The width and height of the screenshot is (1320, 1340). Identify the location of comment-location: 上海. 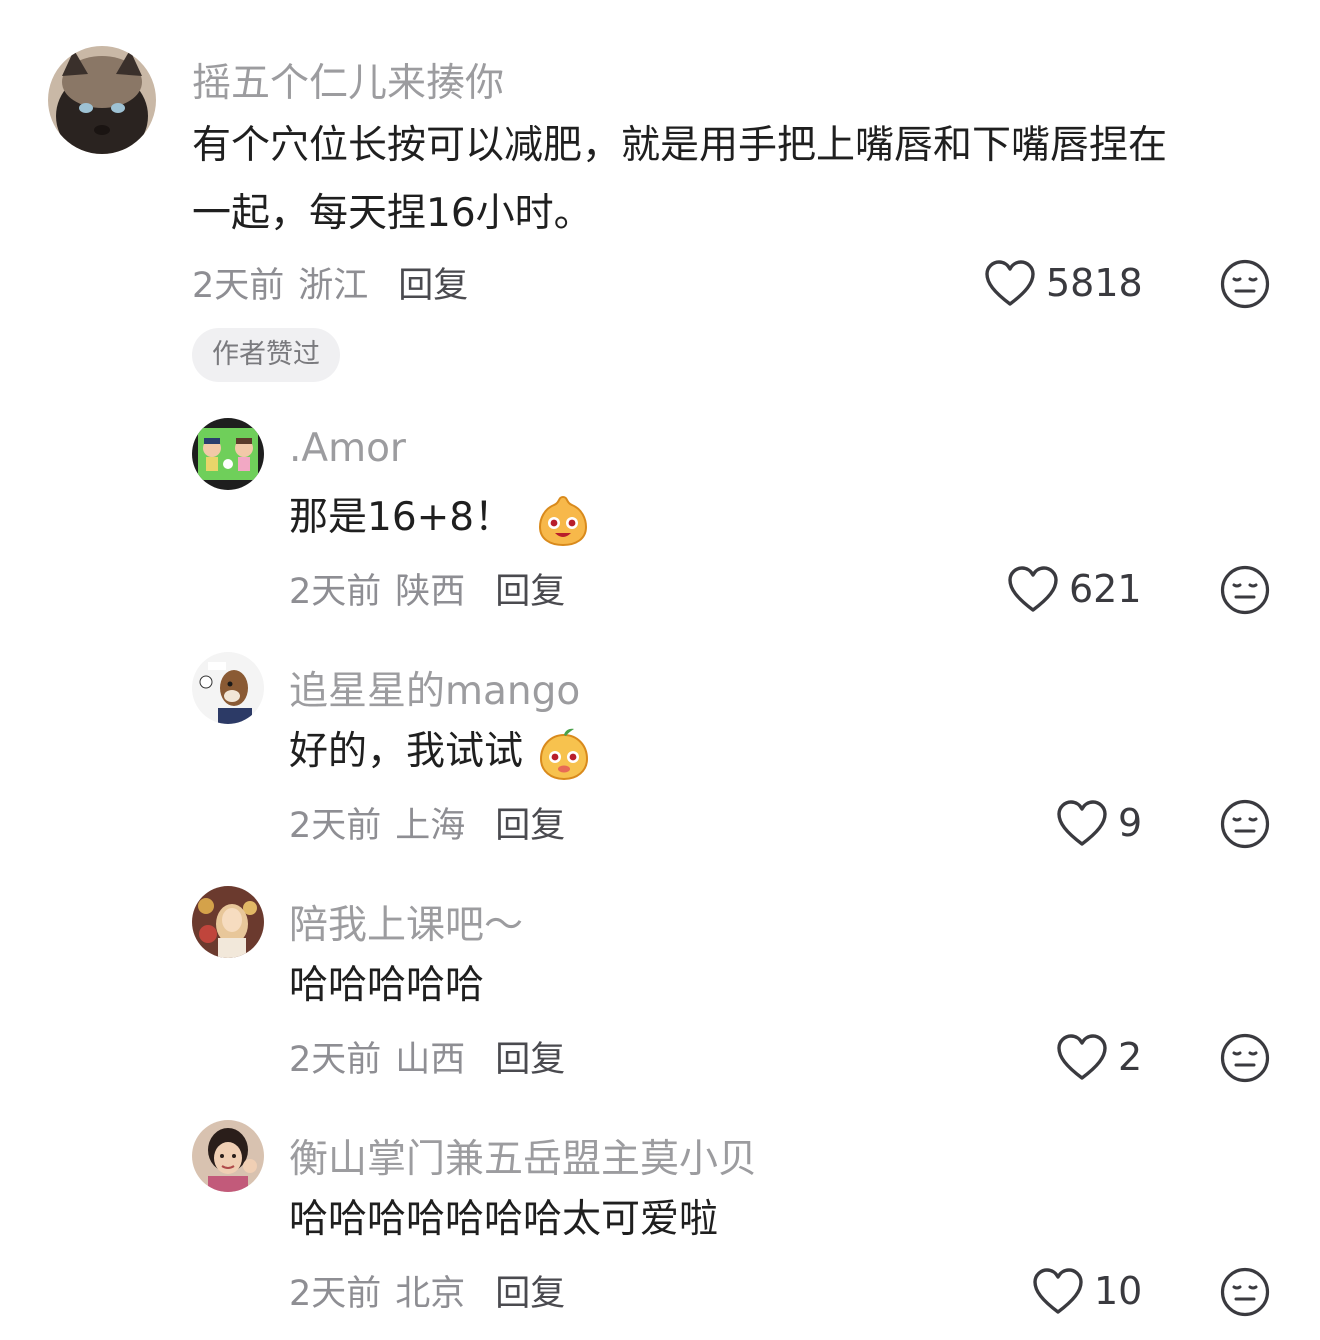
(430, 825).